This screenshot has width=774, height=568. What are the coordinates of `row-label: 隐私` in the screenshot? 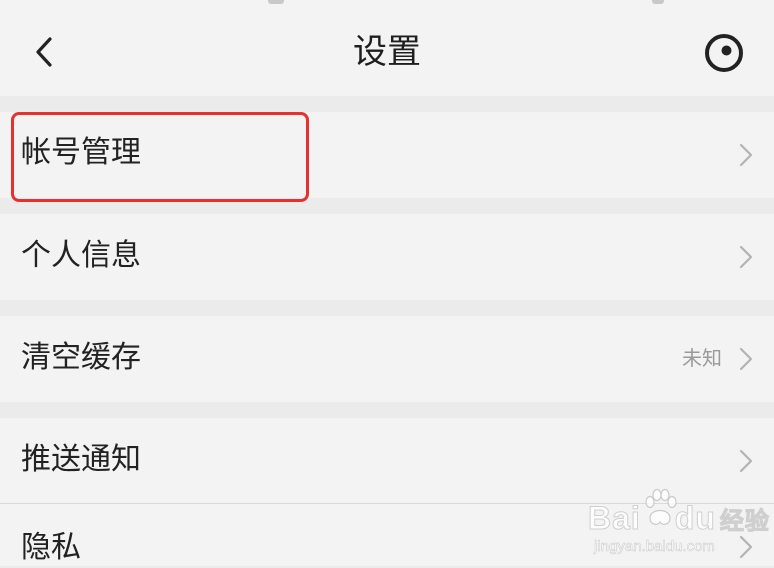 It's located at (51, 547).